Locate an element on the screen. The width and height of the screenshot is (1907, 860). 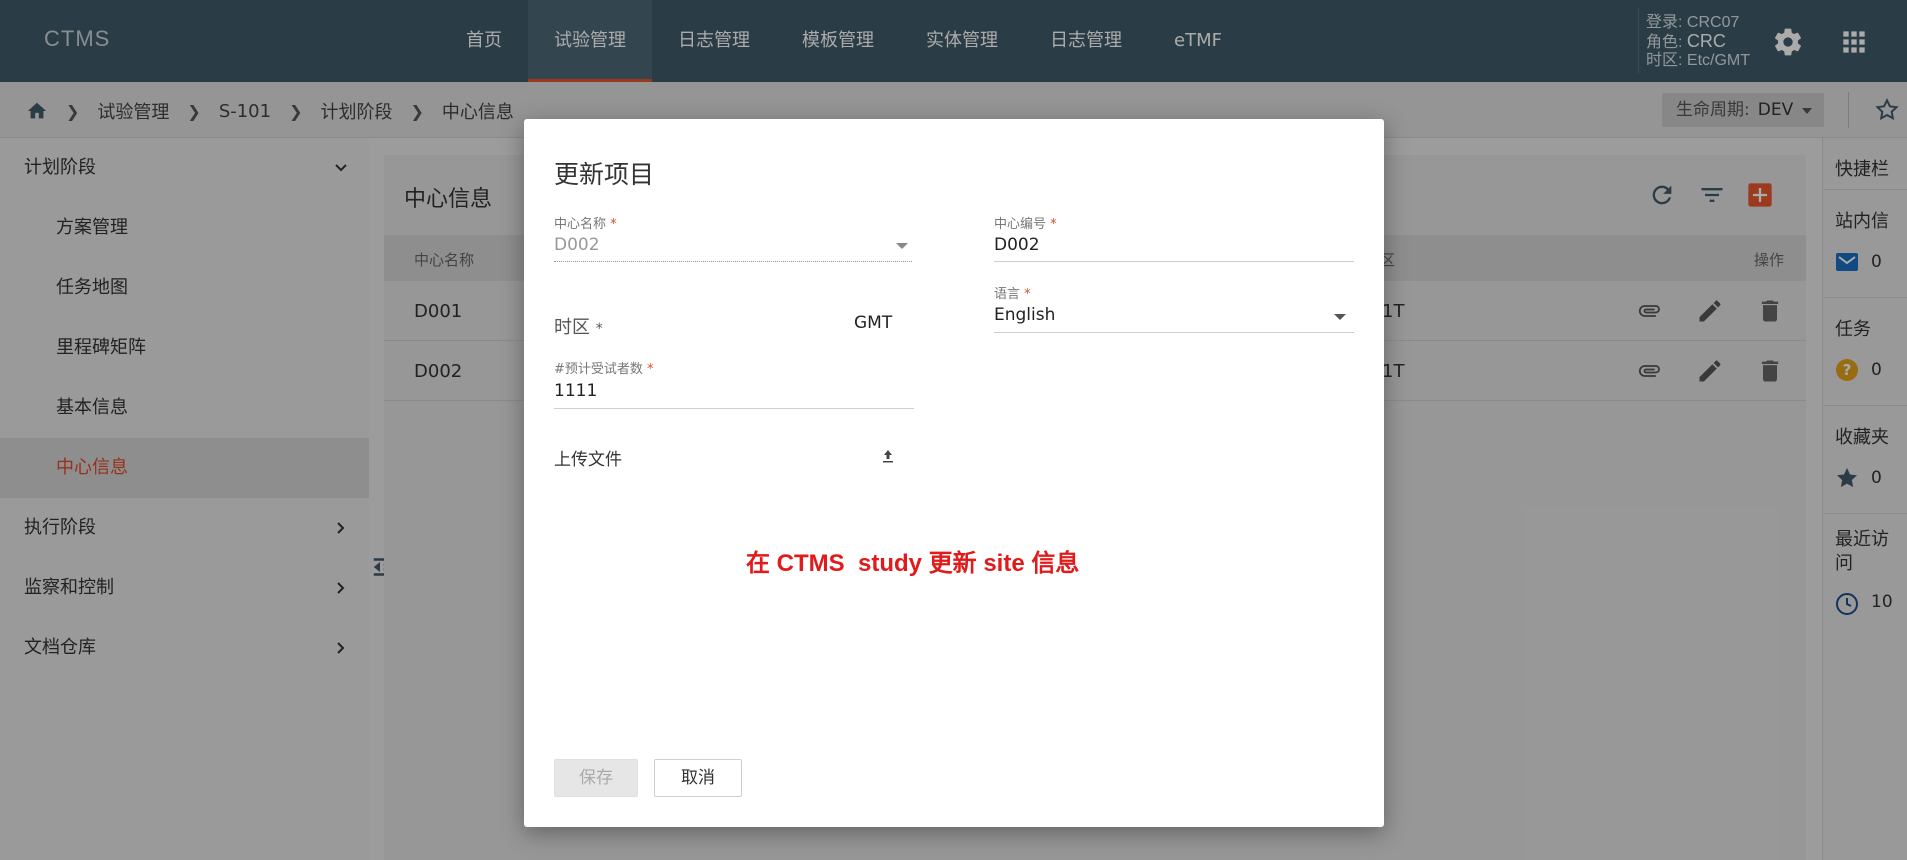
expected-subjects-input: 1111 is located at coordinates (575, 391).